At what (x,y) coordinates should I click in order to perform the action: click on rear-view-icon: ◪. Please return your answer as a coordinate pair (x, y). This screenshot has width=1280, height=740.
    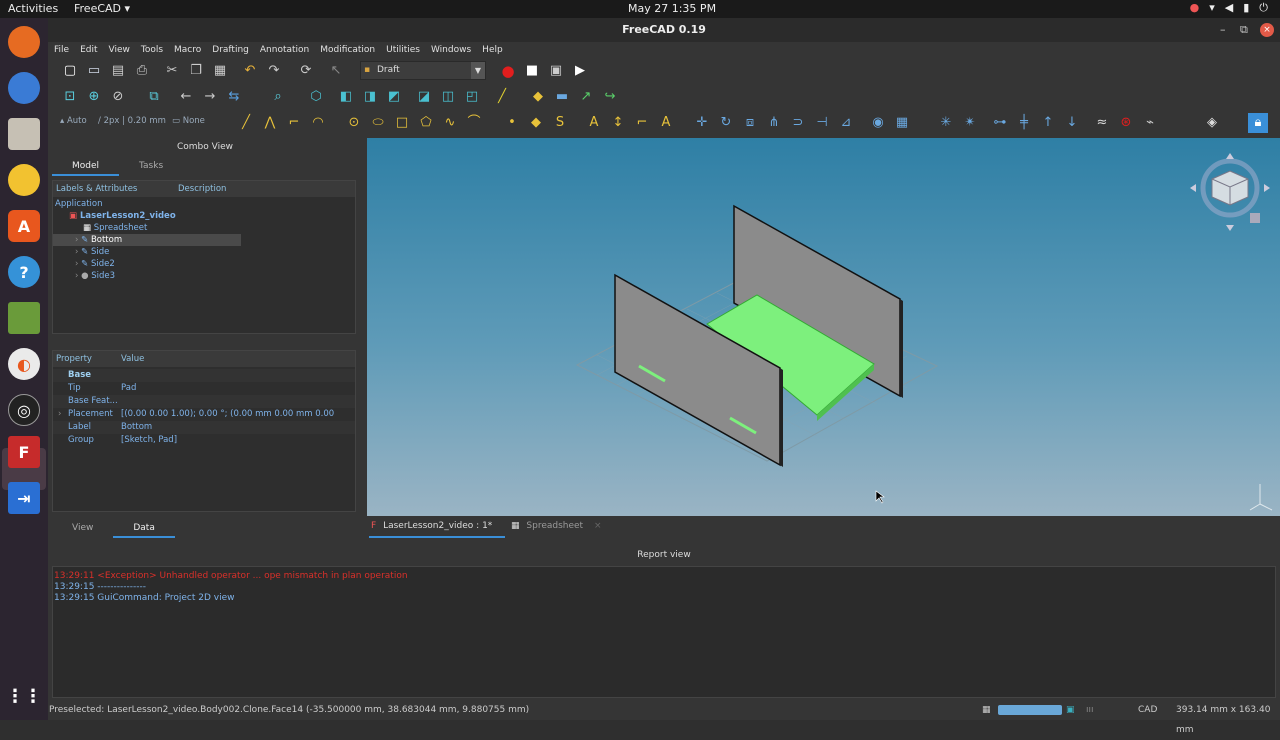
    Looking at the image, I should click on (424, 97).